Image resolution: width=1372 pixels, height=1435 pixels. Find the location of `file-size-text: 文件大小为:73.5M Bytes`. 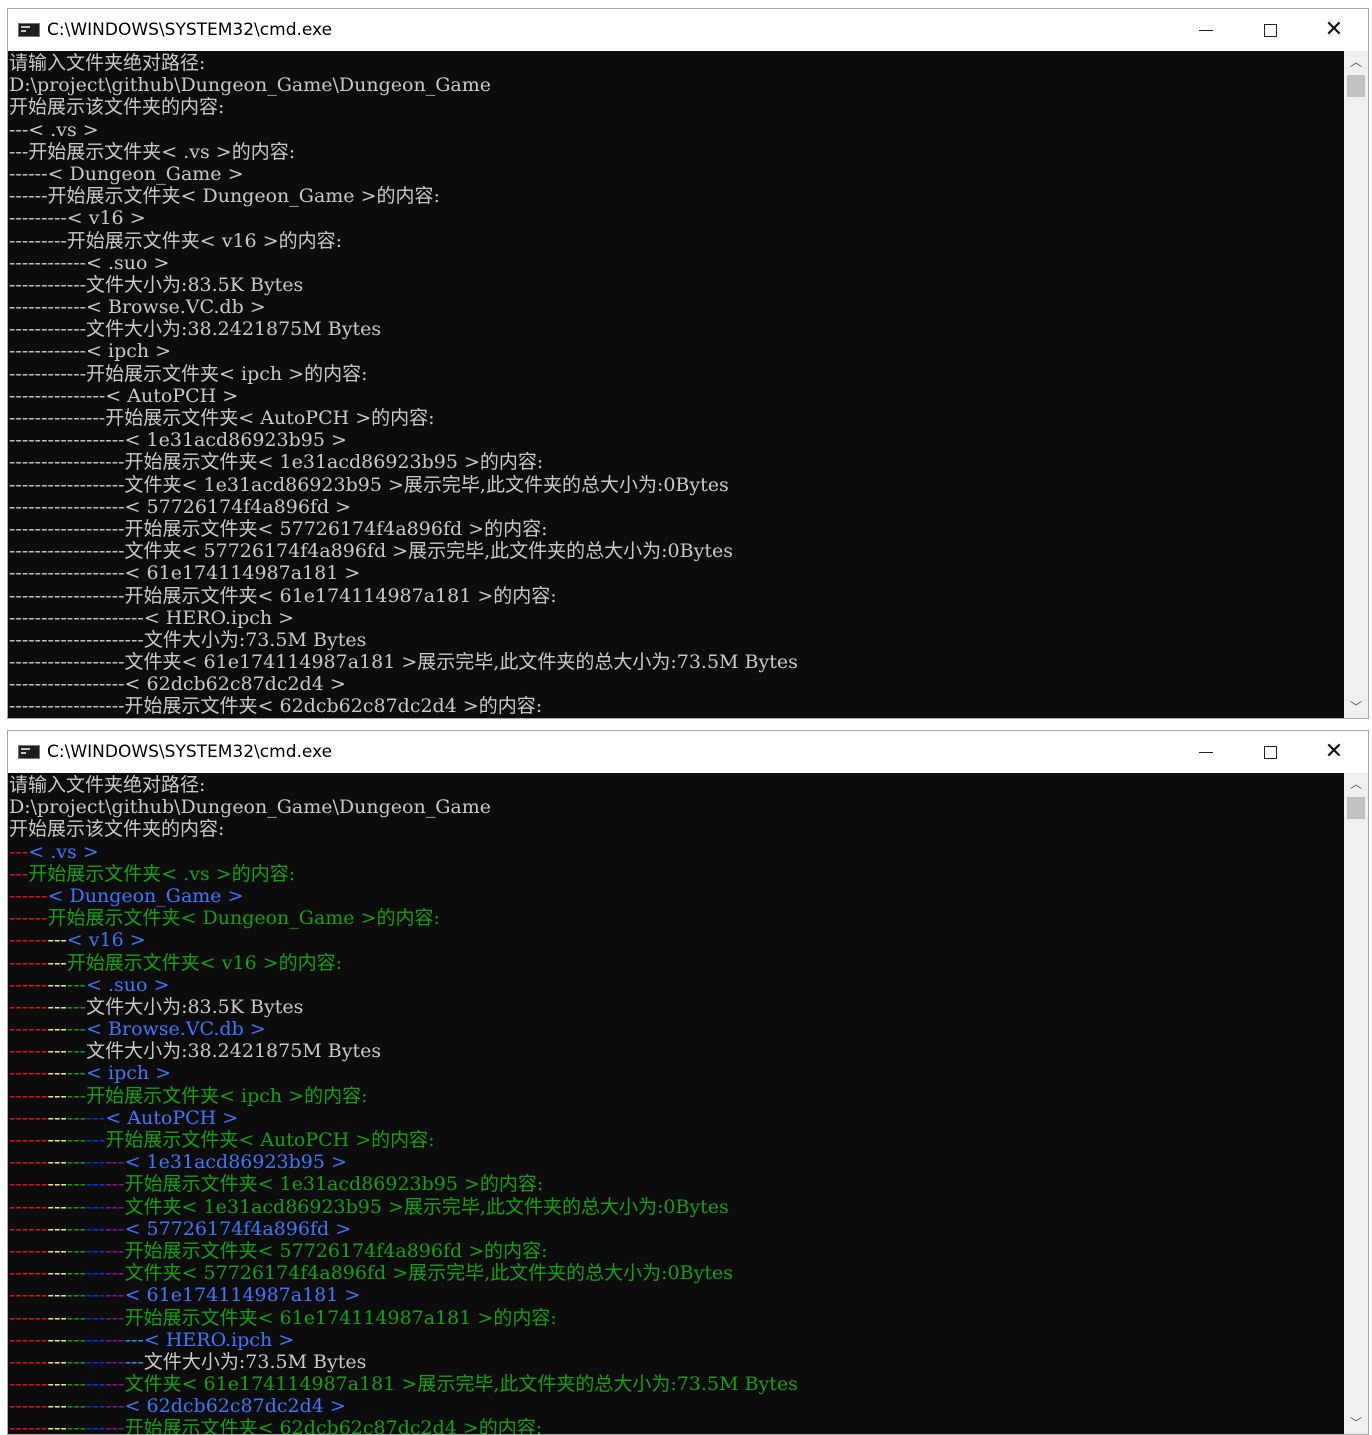

file-size-text: 文件大小为:73.5M Bytes is located at coordinates (255, 1361).